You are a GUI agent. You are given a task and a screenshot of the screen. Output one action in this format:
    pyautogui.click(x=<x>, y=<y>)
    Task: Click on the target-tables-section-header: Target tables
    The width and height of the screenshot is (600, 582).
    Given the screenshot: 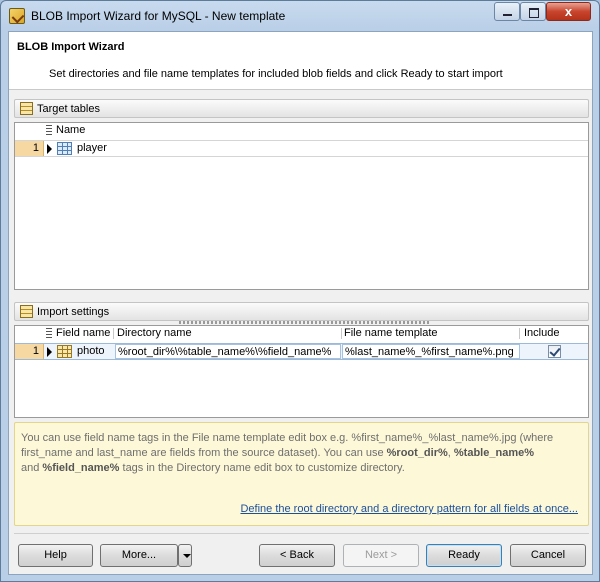 What is the action you would take?
    pyautogui.click(x=301, y=108)
    